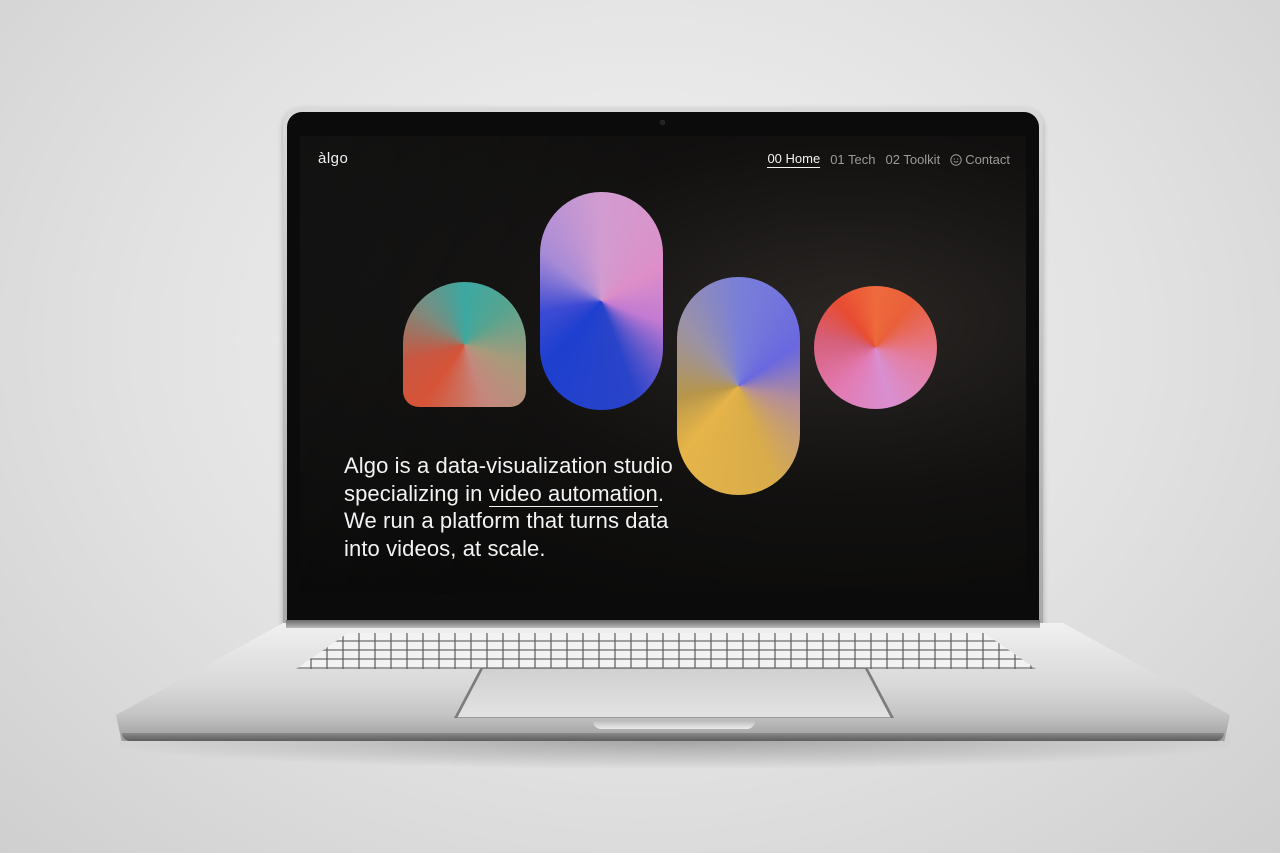 The image size is (1280, 853). What do you see at coordinates (416, 493) in the screenshot?
I see `tagline-line-2-prefix: specializing in` at bounding box center [416, 493].